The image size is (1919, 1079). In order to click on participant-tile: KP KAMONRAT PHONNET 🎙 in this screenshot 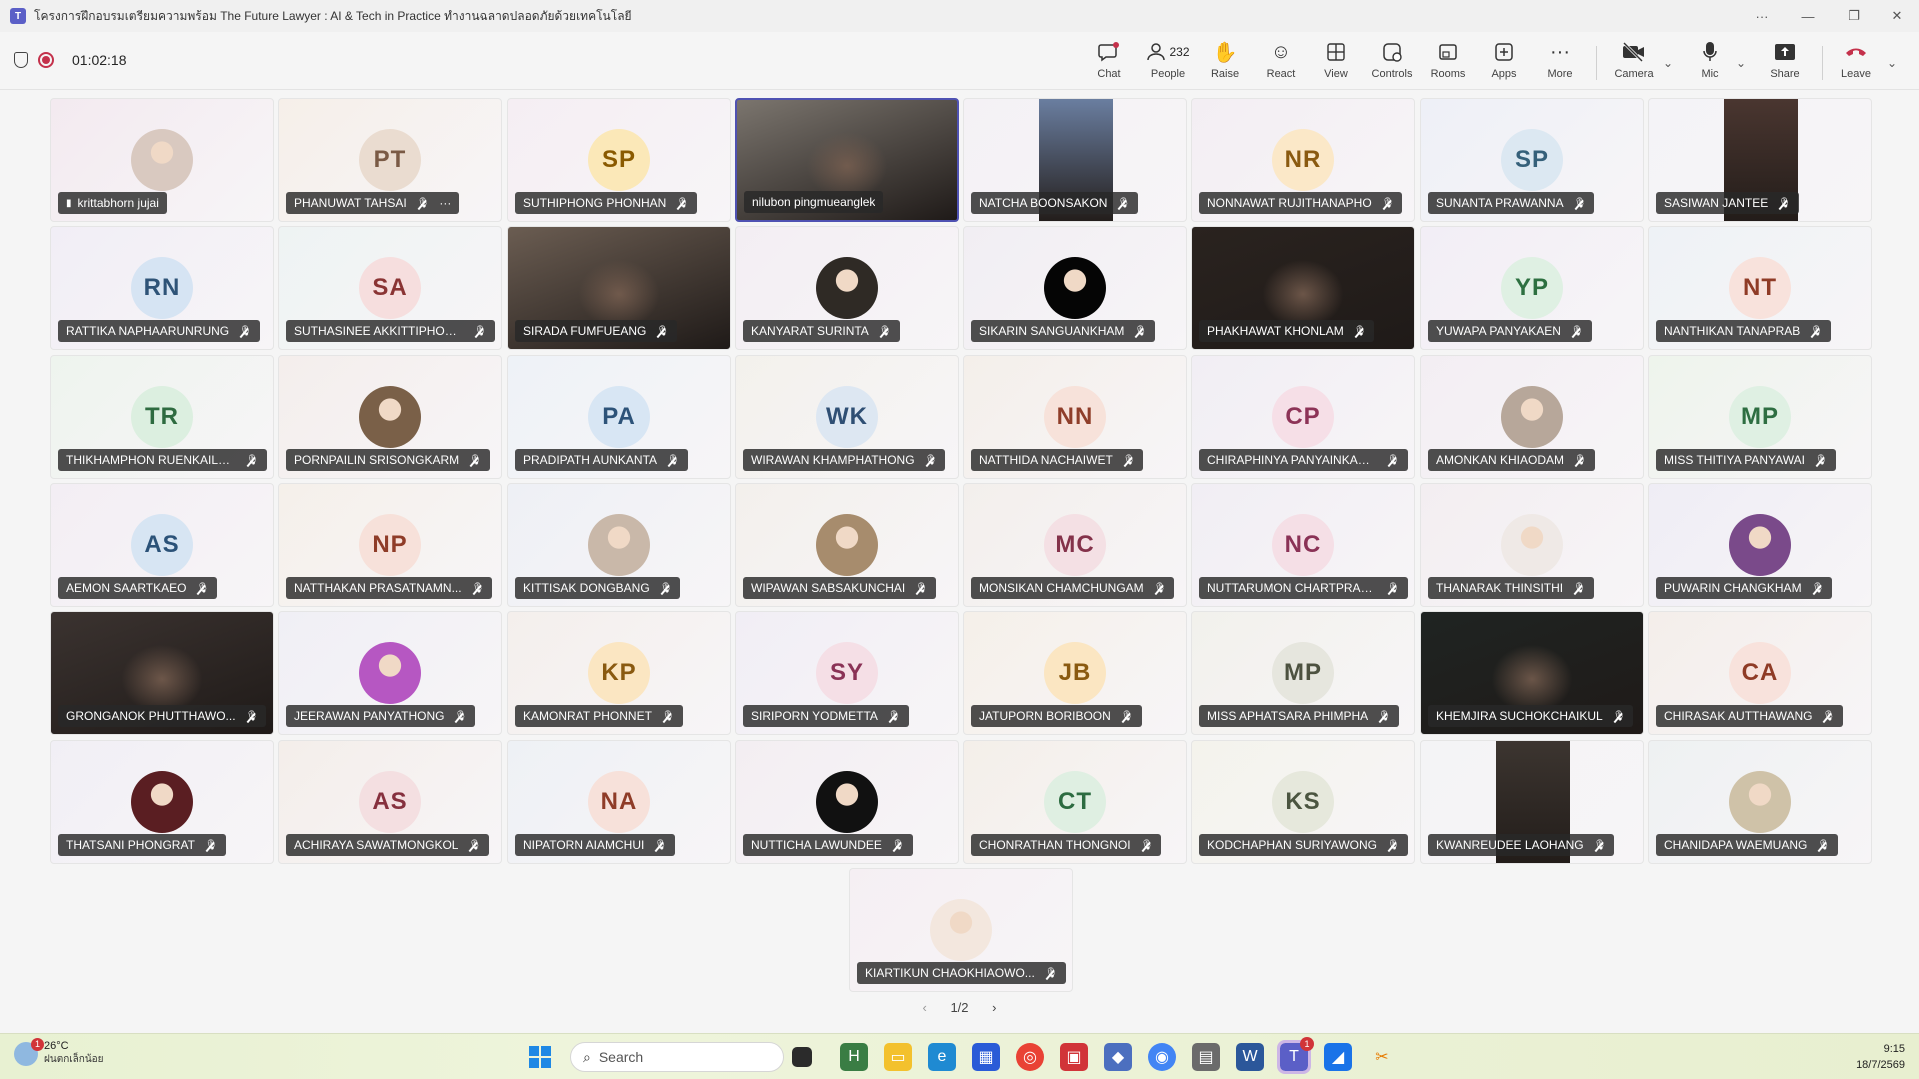, I will do `click(619, 673)`.